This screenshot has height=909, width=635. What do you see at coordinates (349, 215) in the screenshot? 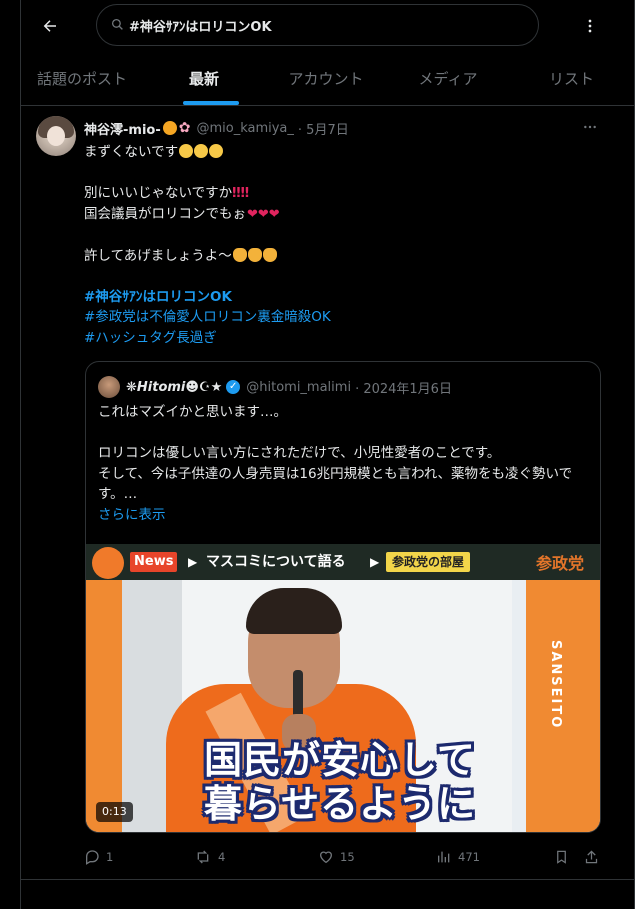
I see `tweet-line: 国会議員がロリコンでもぉ❤❤❤` at bounding box center [349, 215].